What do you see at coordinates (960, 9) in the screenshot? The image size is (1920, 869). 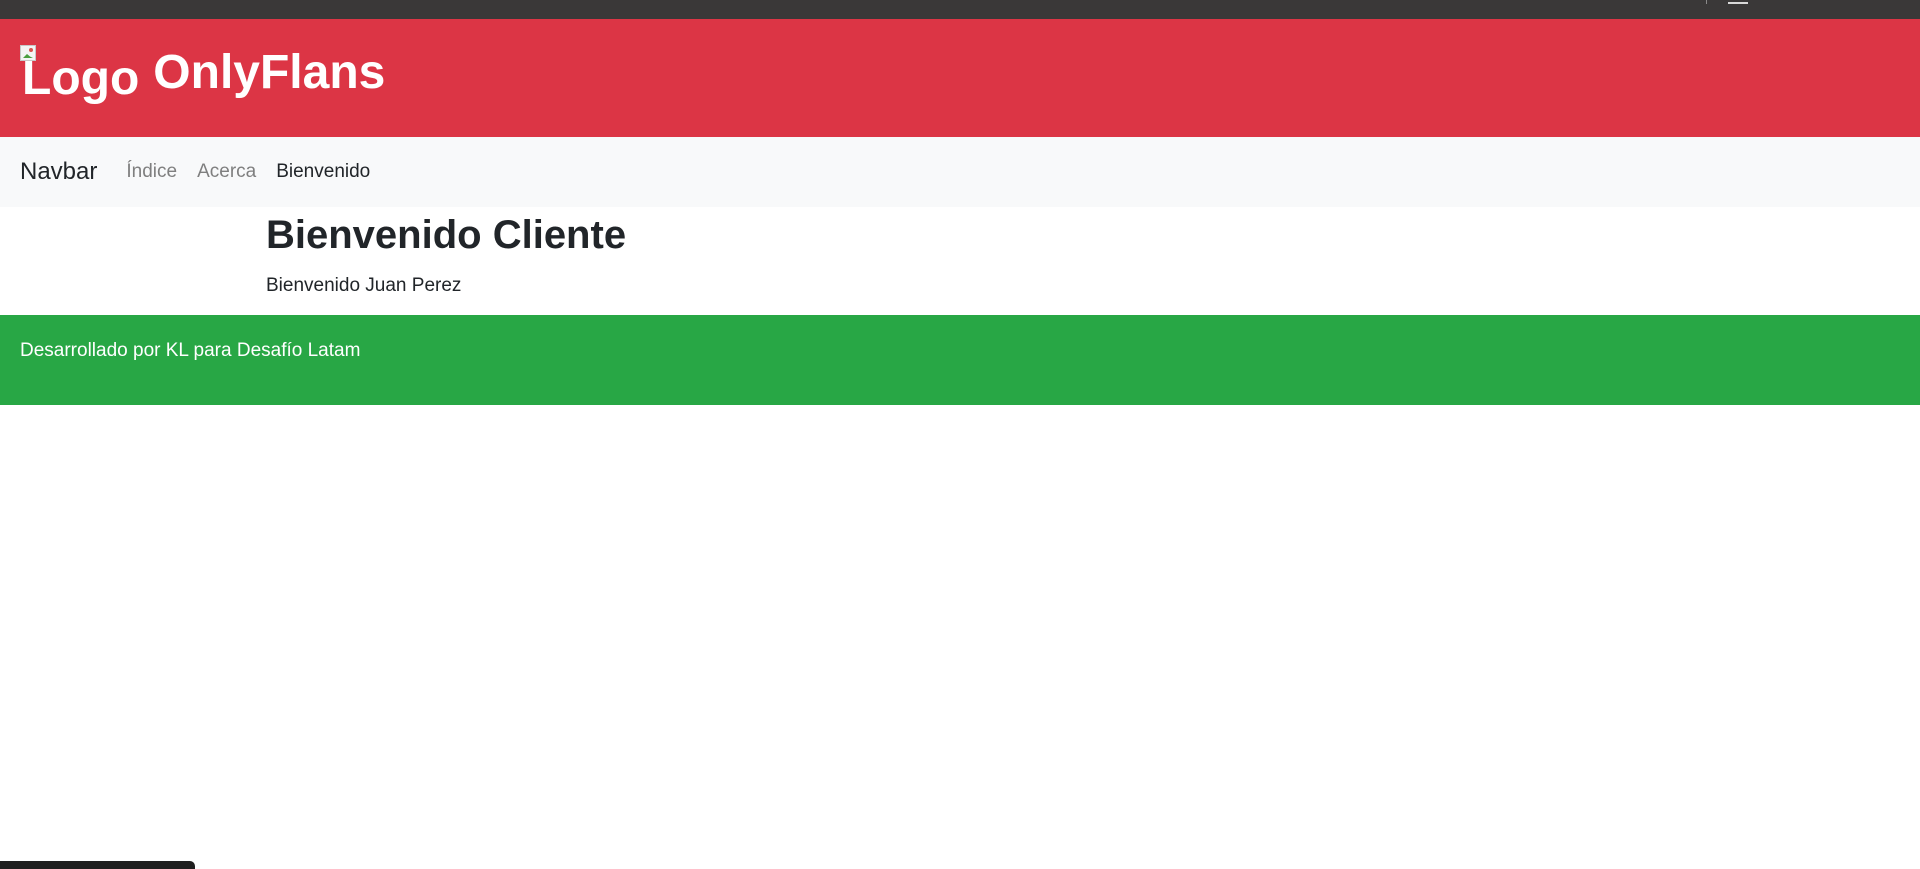 I see `browser-top-bar` at bounding box center [960, 9].